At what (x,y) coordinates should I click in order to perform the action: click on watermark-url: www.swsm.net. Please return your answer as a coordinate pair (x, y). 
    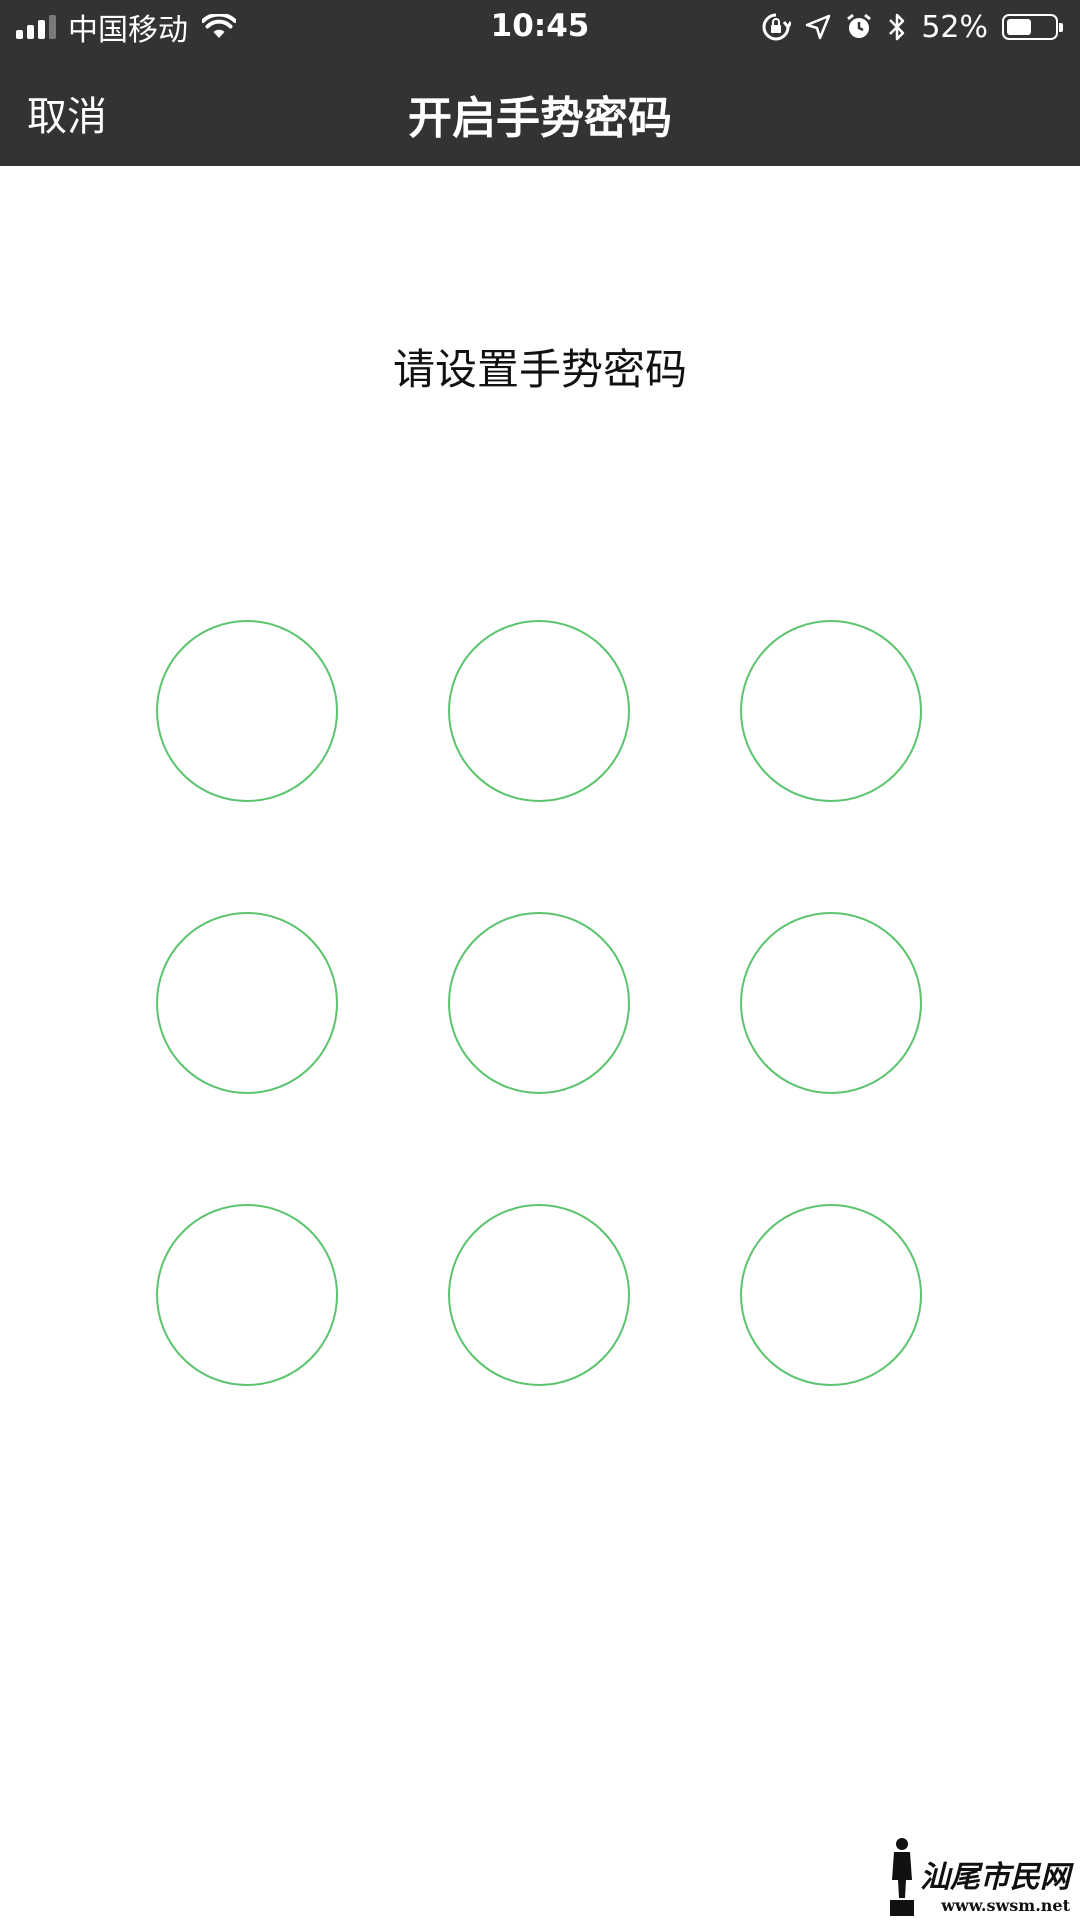
    Looking at the image, I should click on (1005, 1905).